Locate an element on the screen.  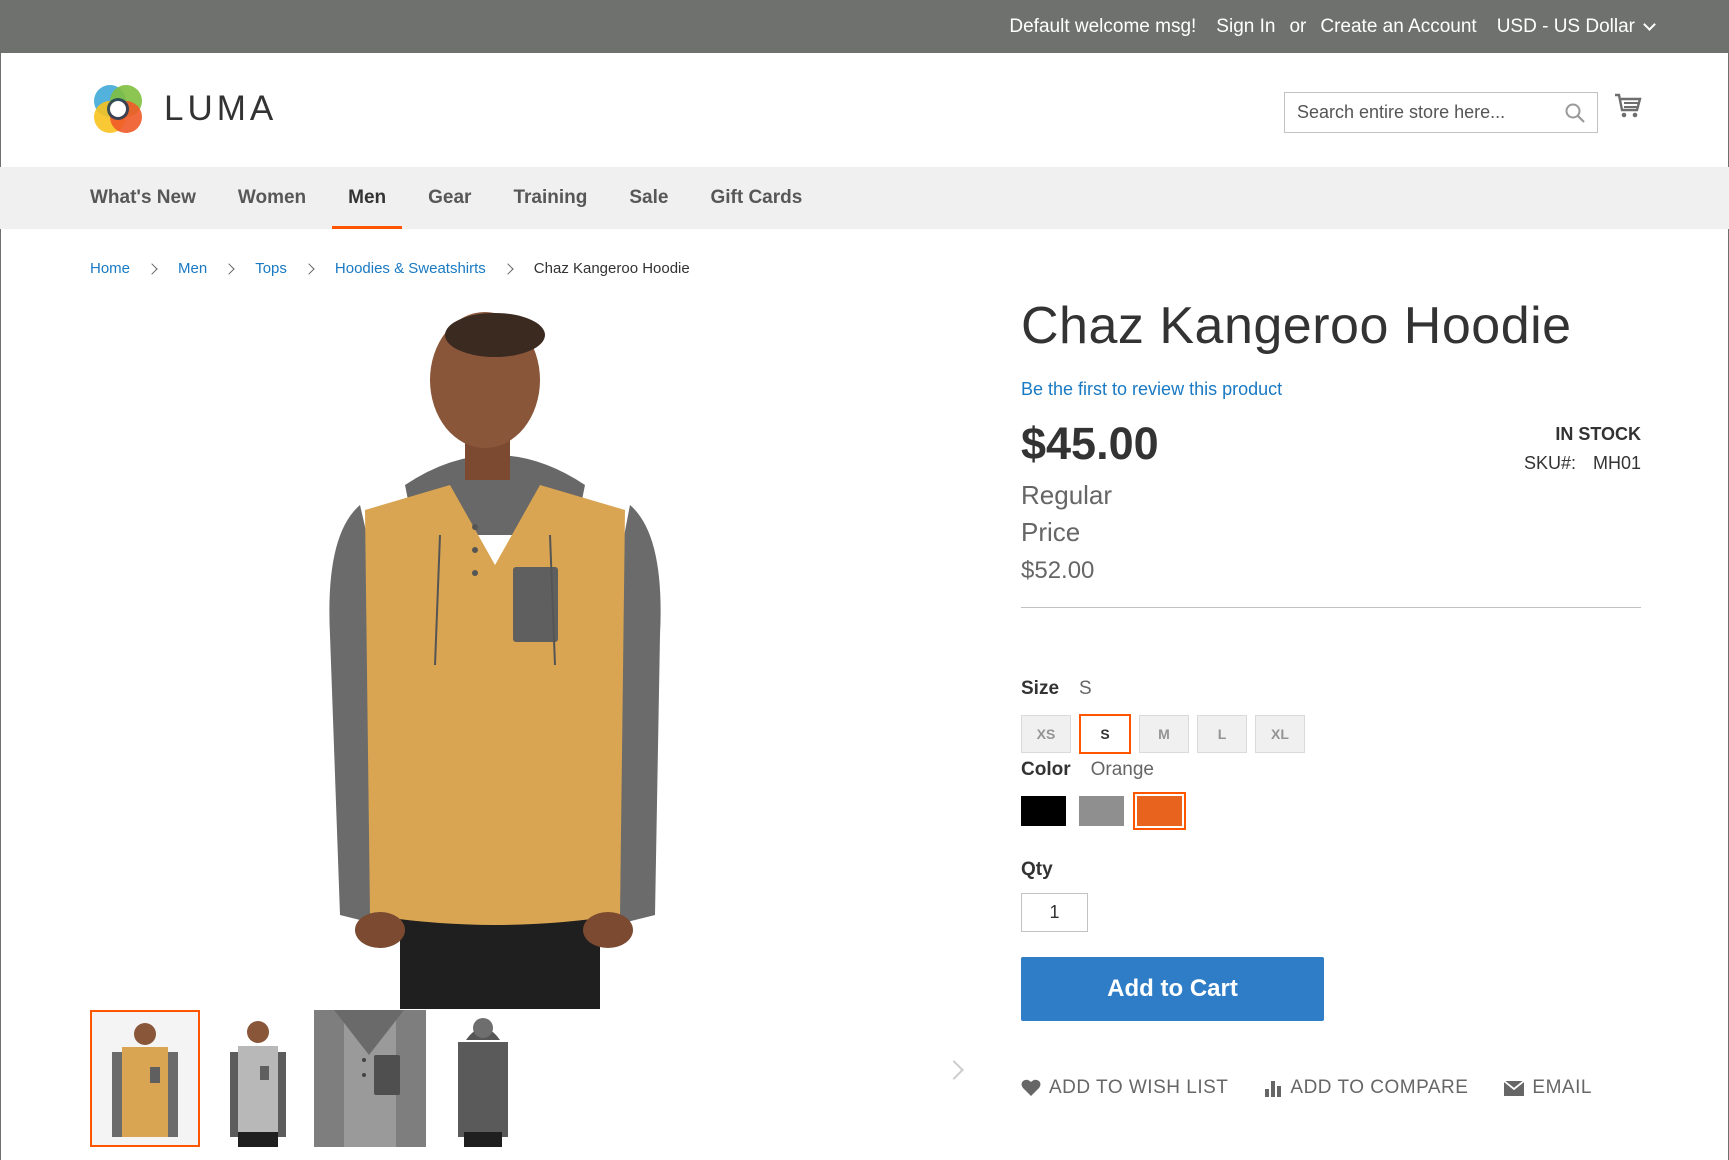
review-link: Be the first to review this product is located at coordinates (1151, 389).